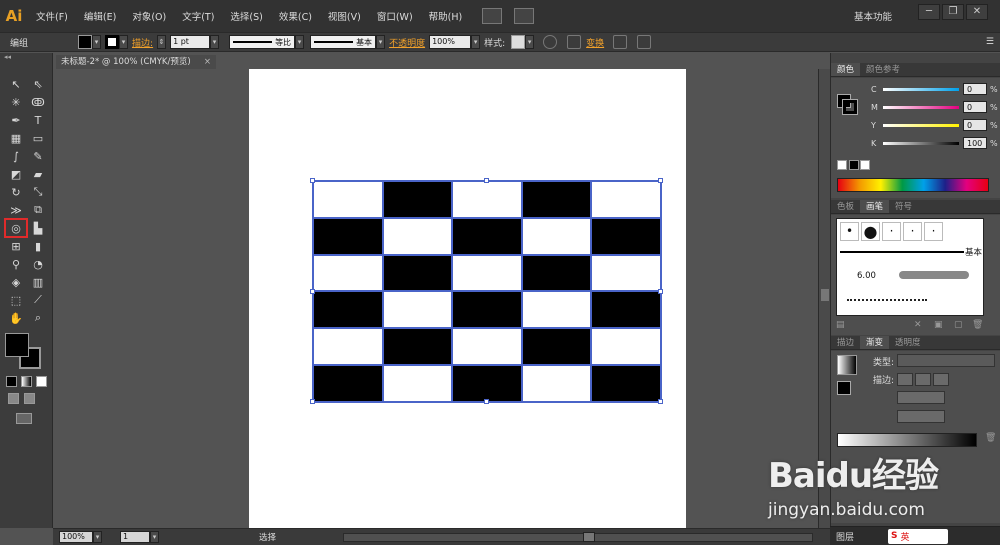 The image size is (1000, 545). I want to click on stroke-width-stepper: ⇕, so click(162, 42).